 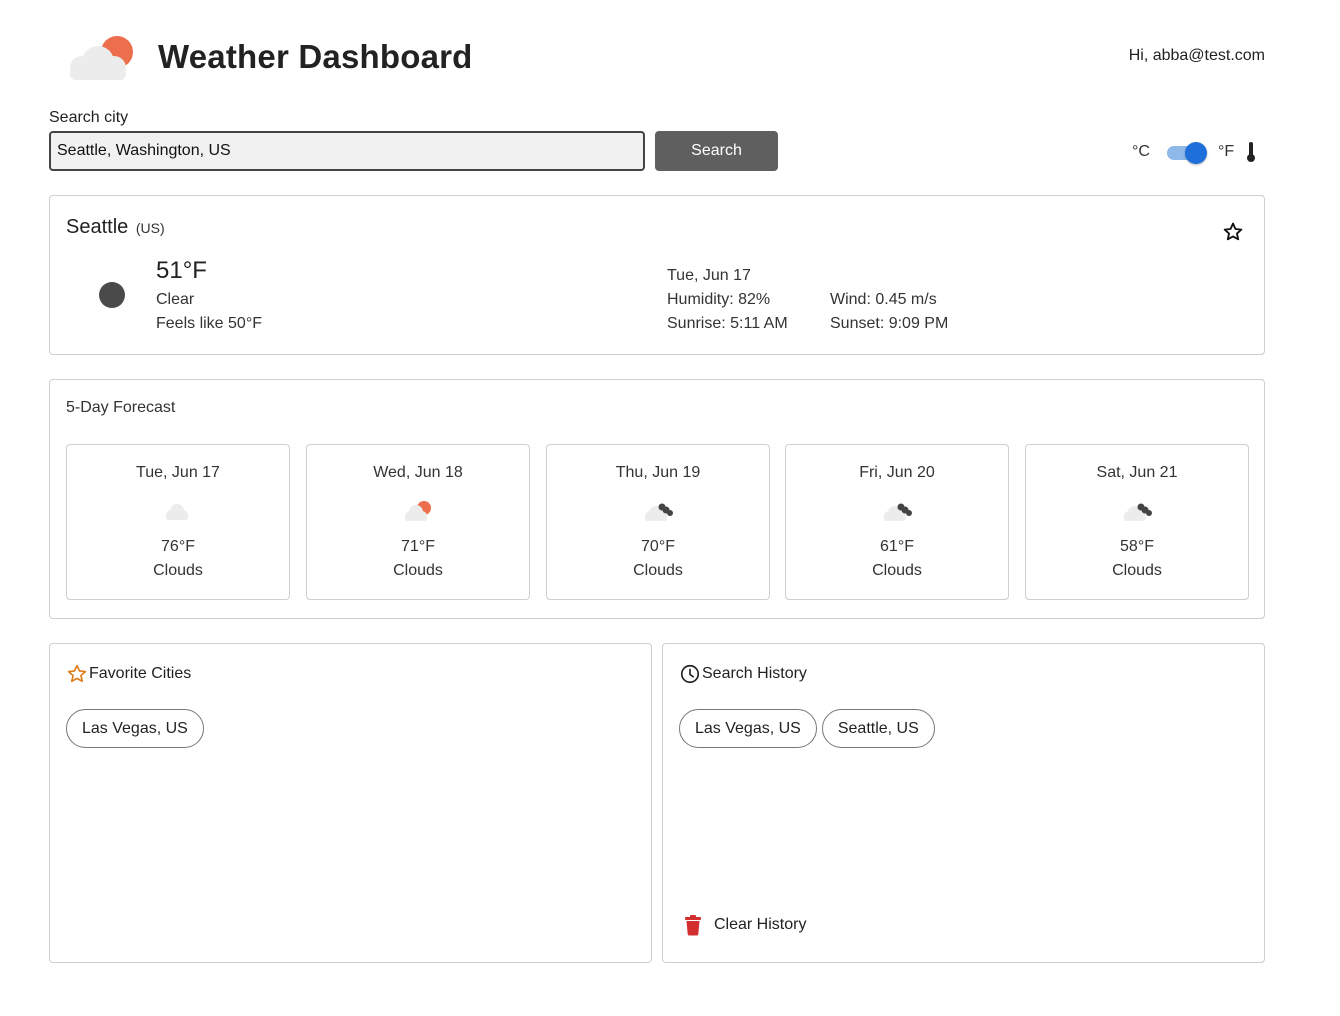 What do you see at coordinates (178, 472) in the screenshot?
I see `forecast-date: Tue, Jun 17` at bounding box center [178, 472].